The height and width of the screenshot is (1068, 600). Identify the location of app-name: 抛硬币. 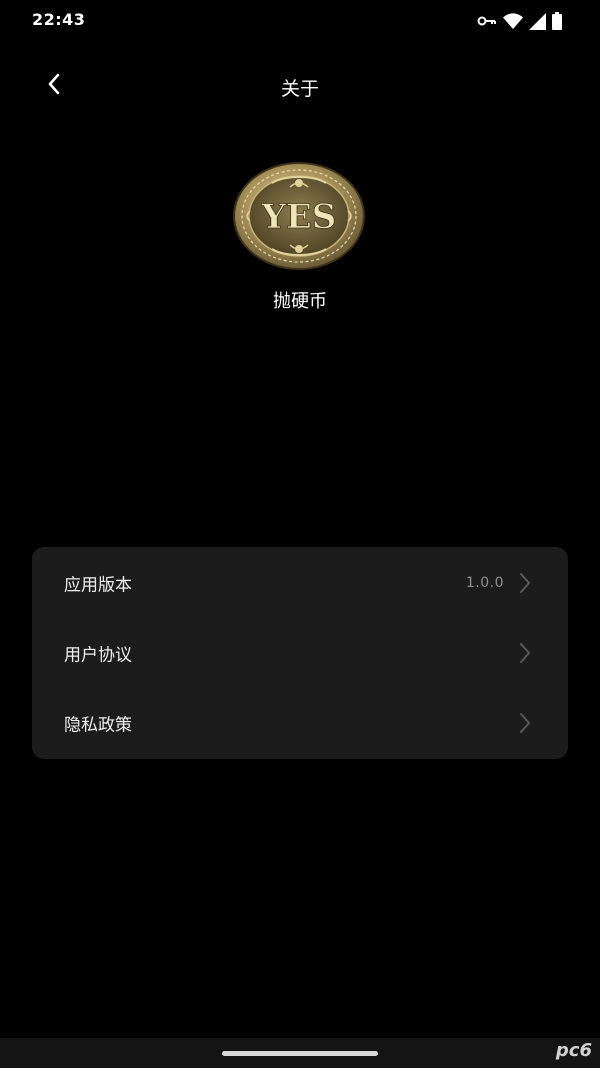
(300, 301).